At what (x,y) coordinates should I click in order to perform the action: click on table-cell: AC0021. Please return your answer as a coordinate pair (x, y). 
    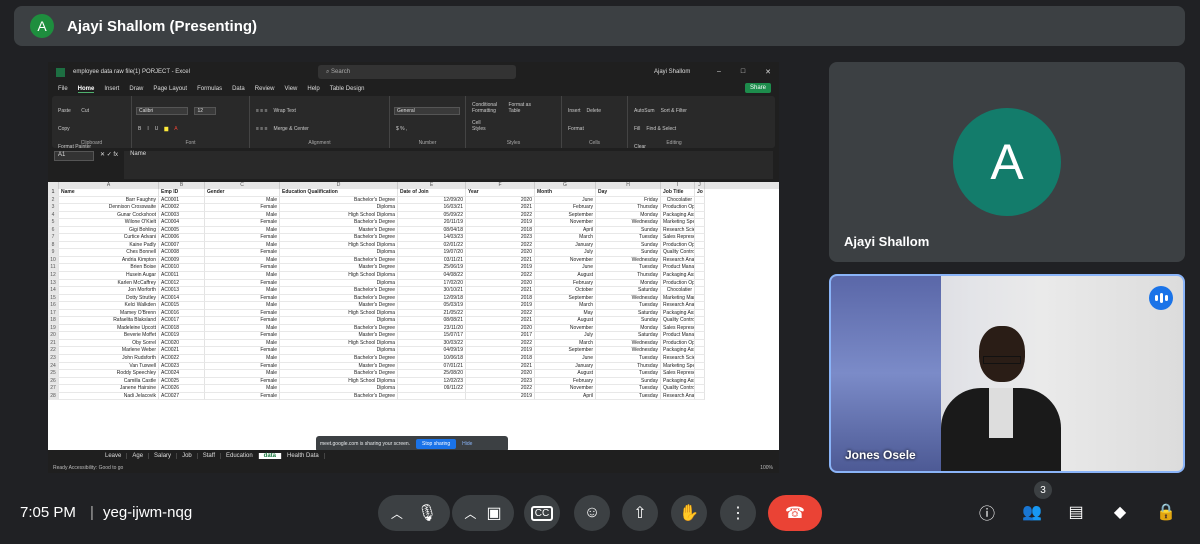
    Looking at the image, I should click on (182, 351).